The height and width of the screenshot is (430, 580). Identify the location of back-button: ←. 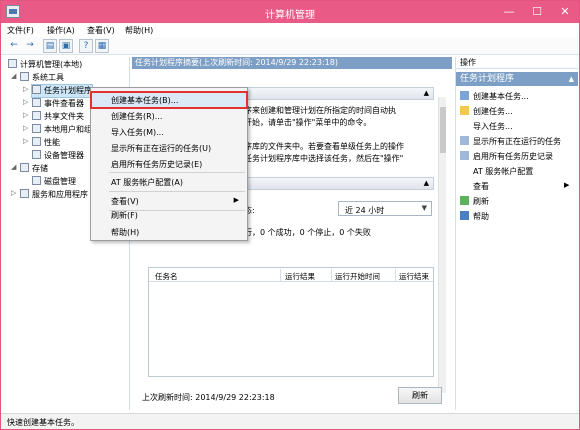
(14, 46).